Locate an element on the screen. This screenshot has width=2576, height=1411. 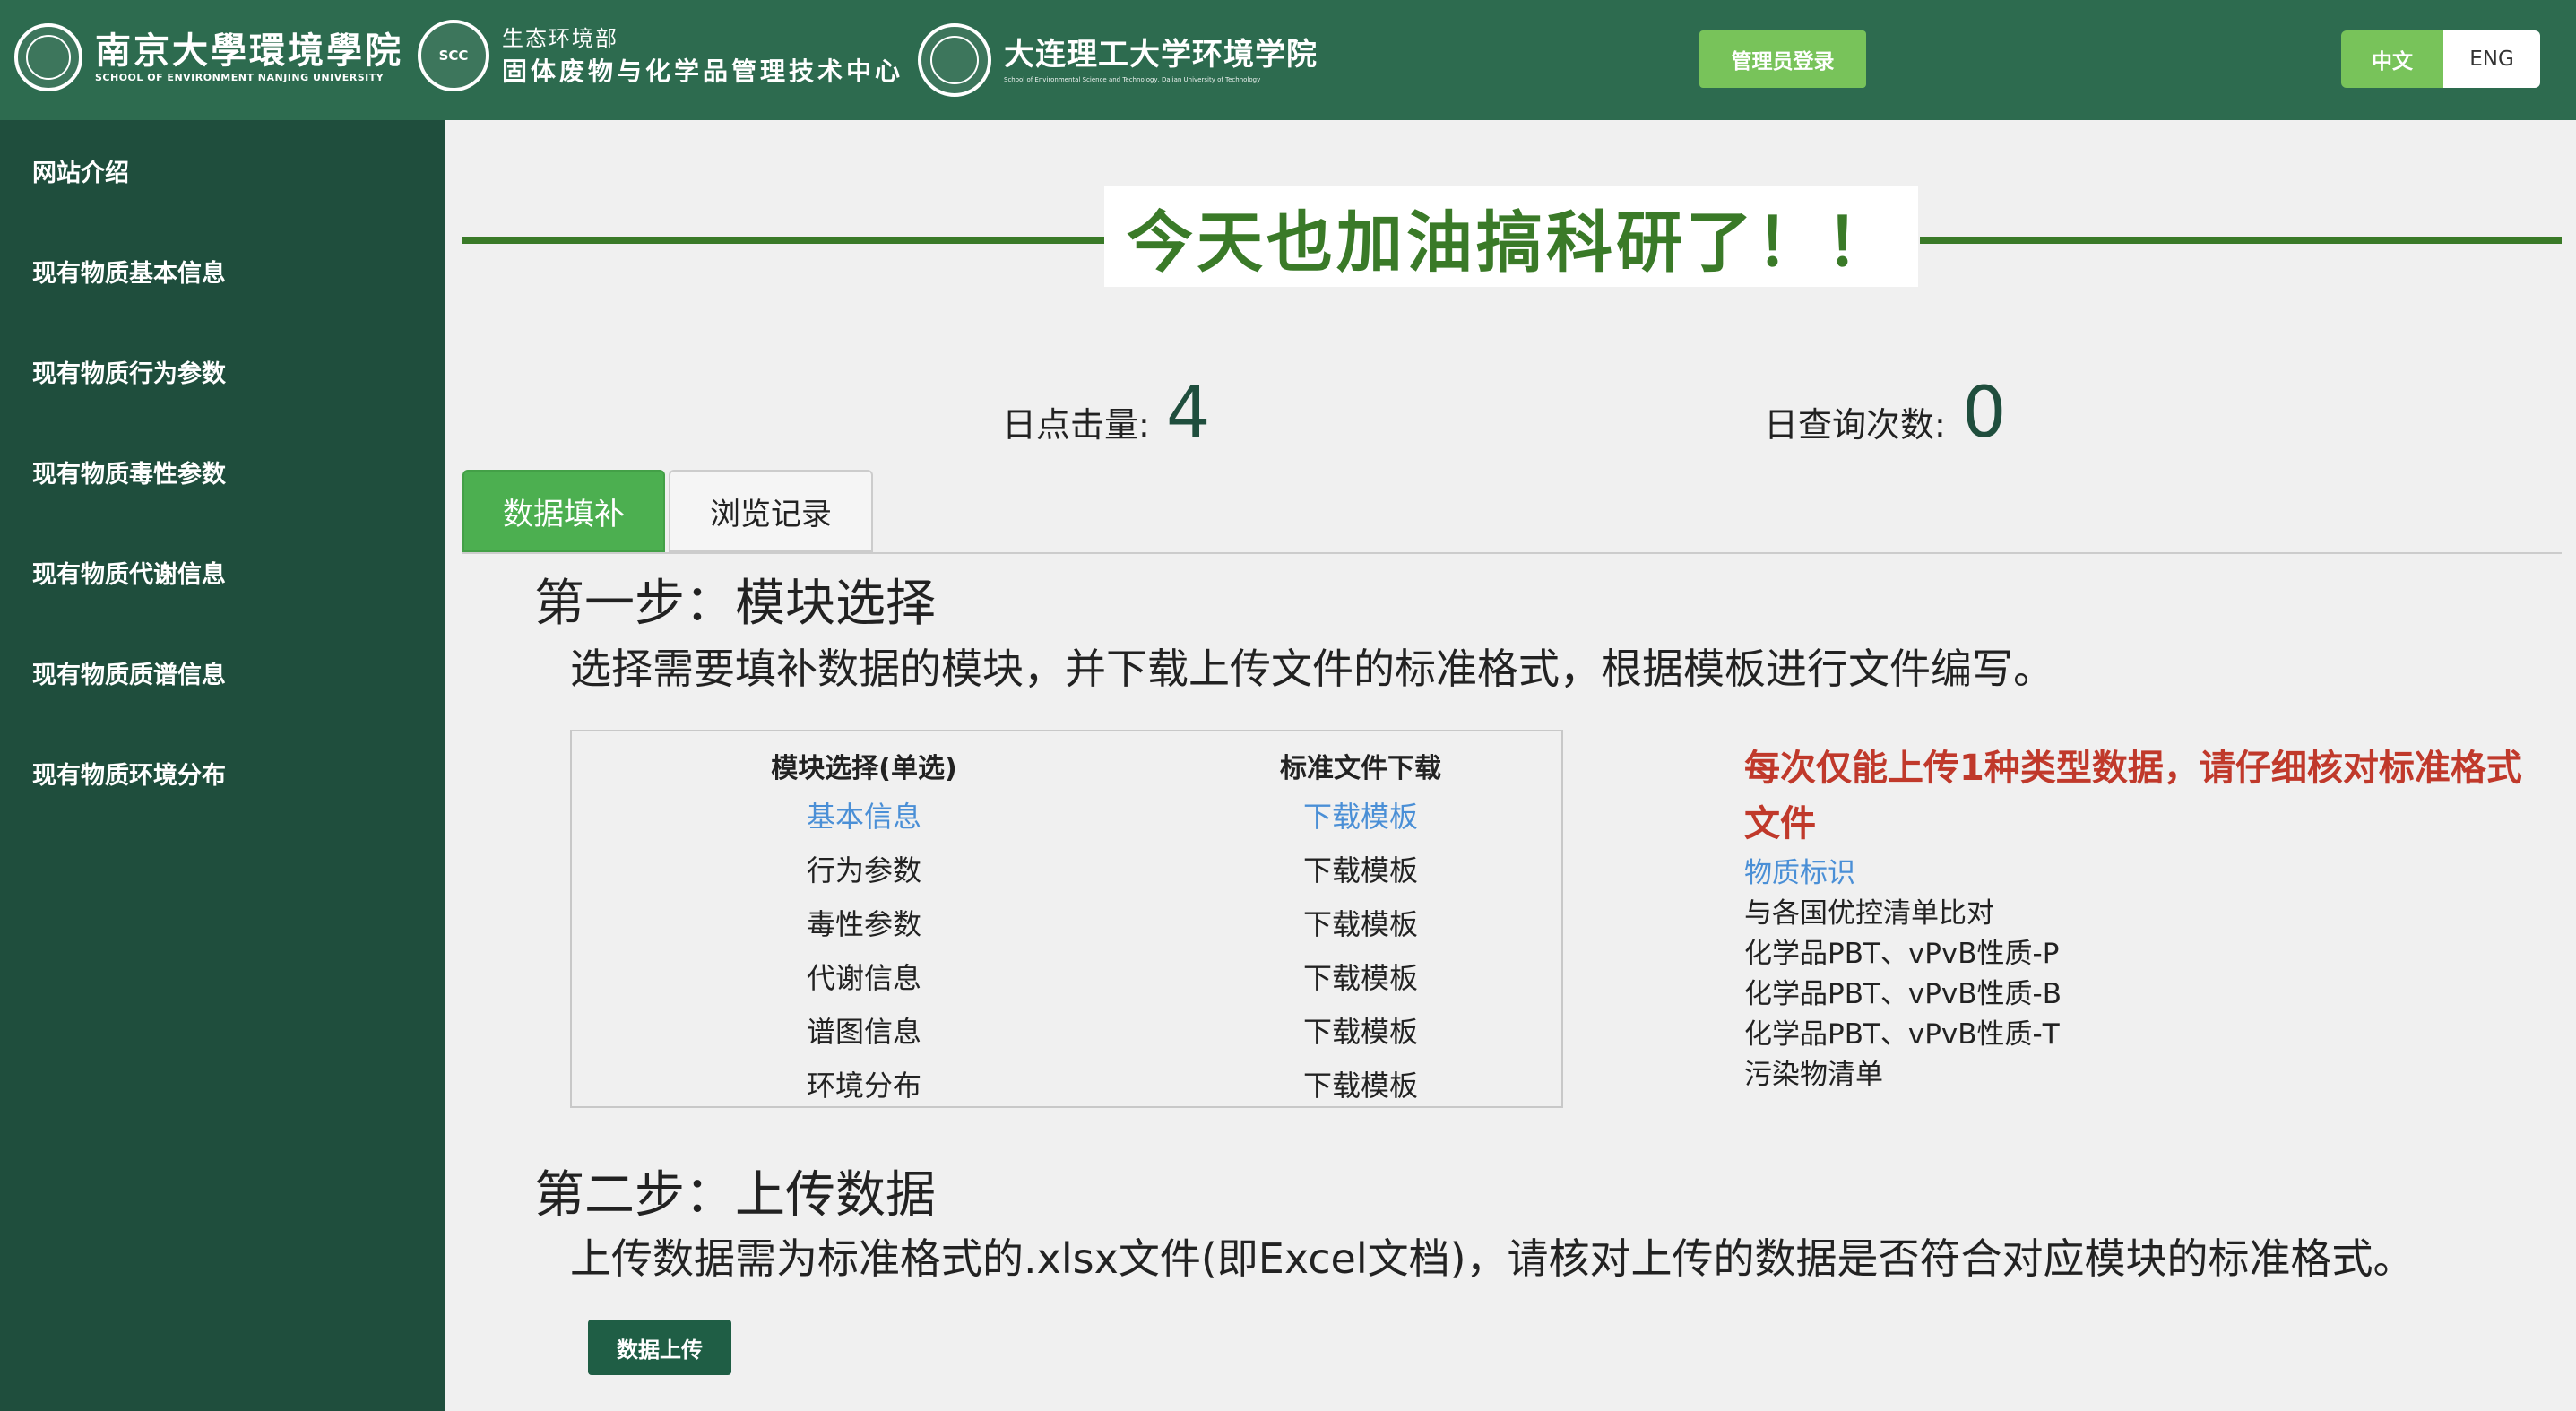
module-column-header: 模块选择(单选) is located at coordinates (864, 768).